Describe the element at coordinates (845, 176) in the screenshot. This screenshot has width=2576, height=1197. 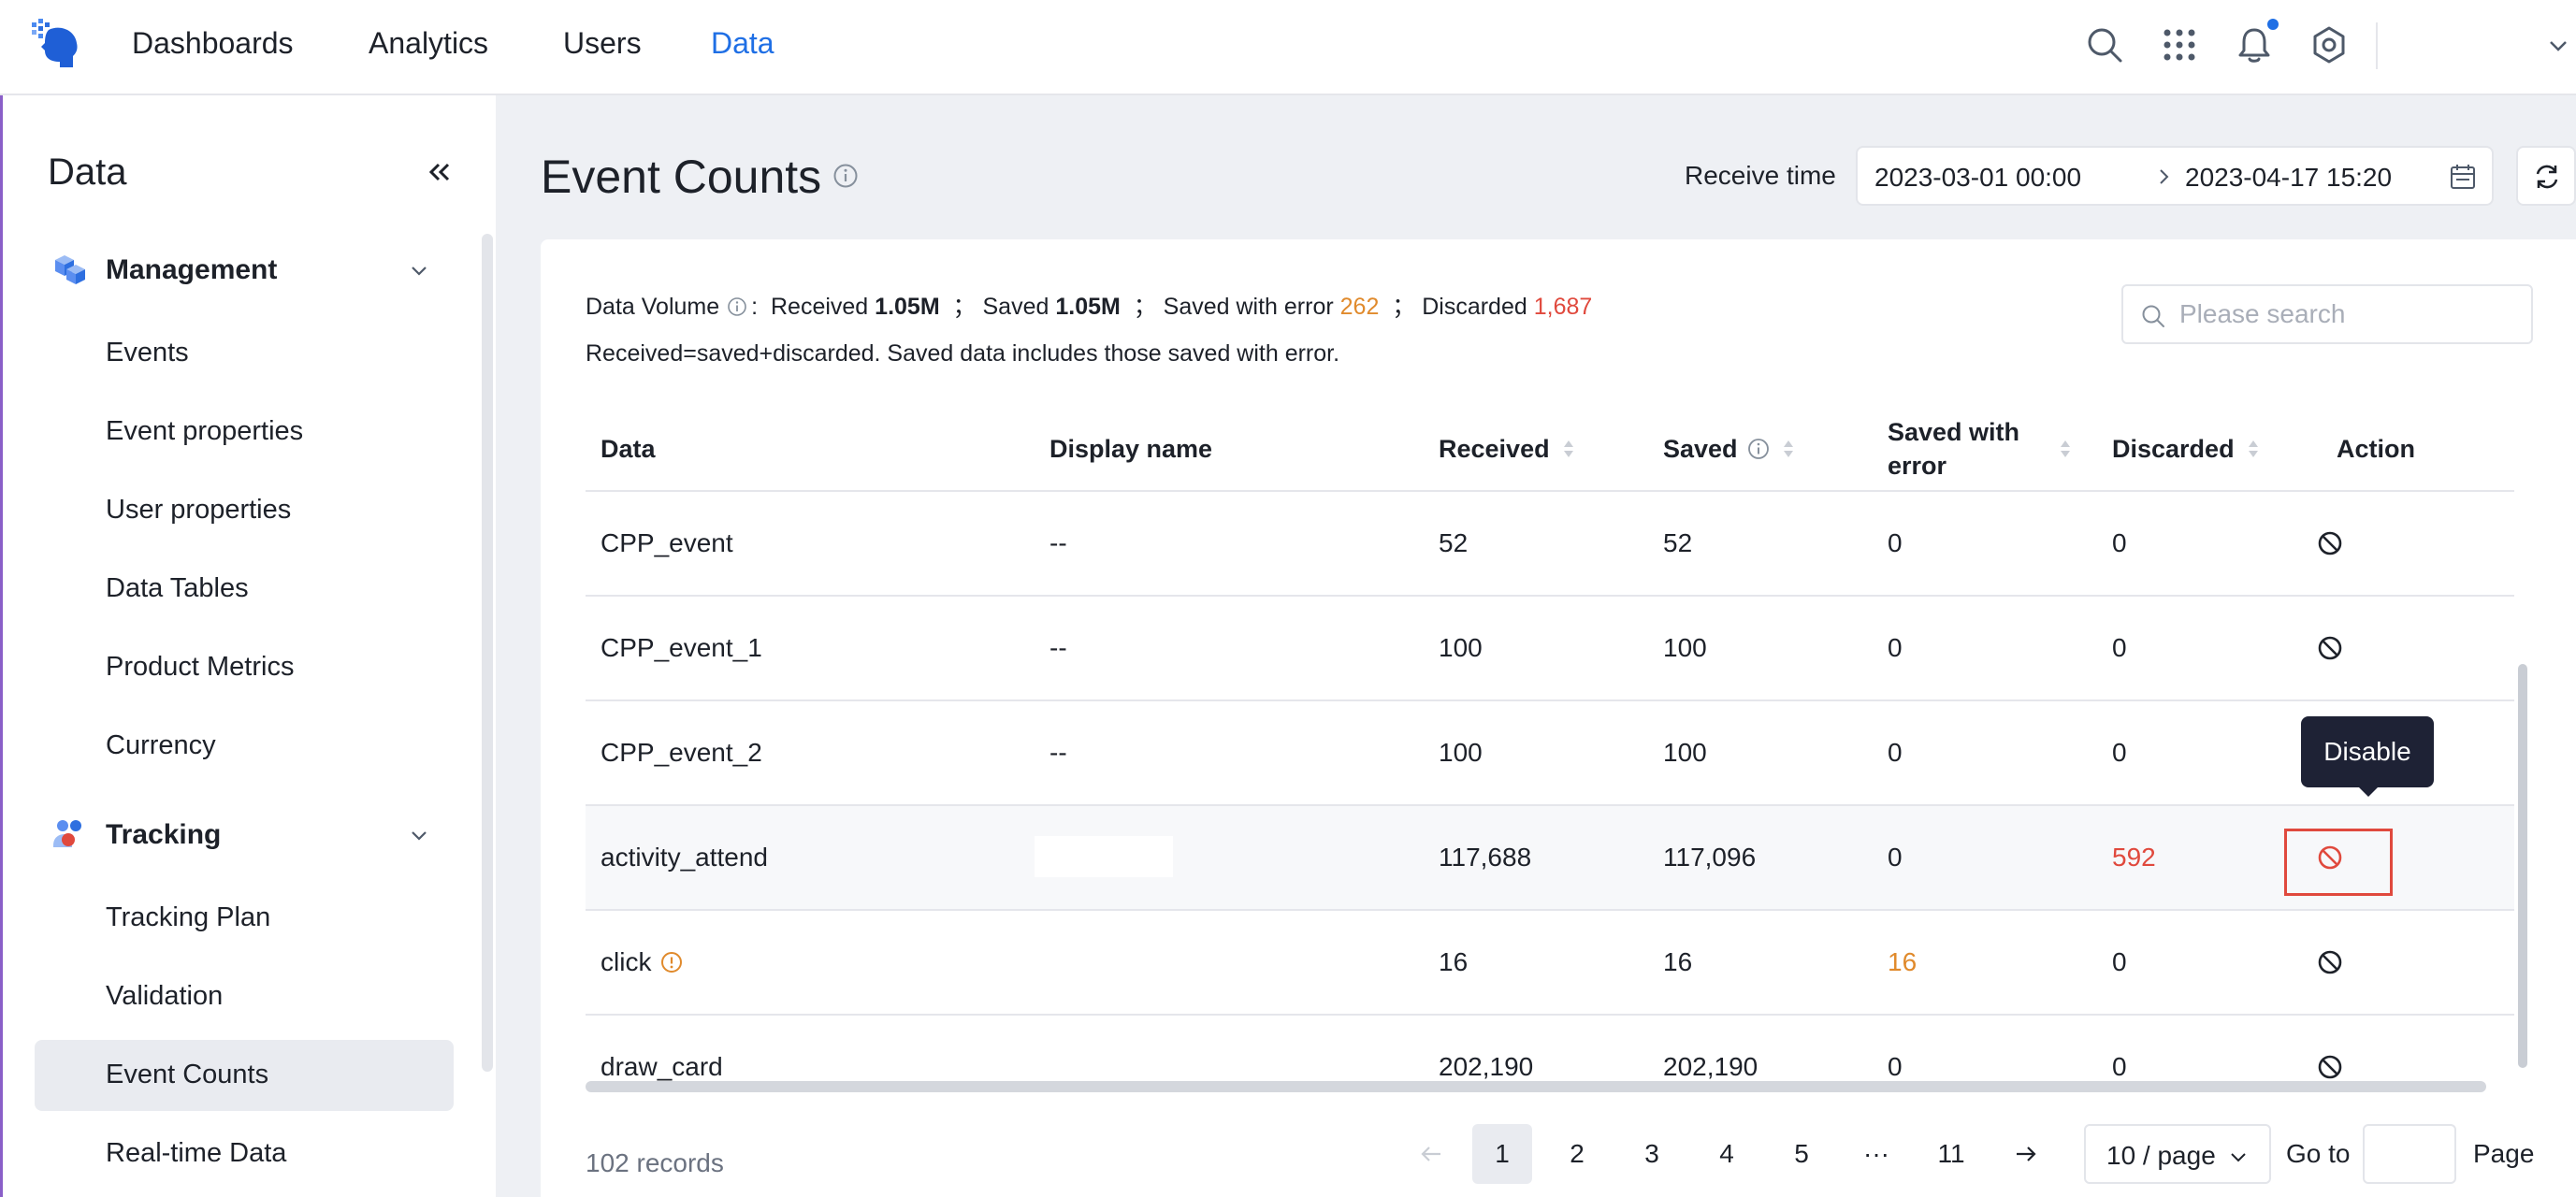
I see `title-info-icon` at that location.